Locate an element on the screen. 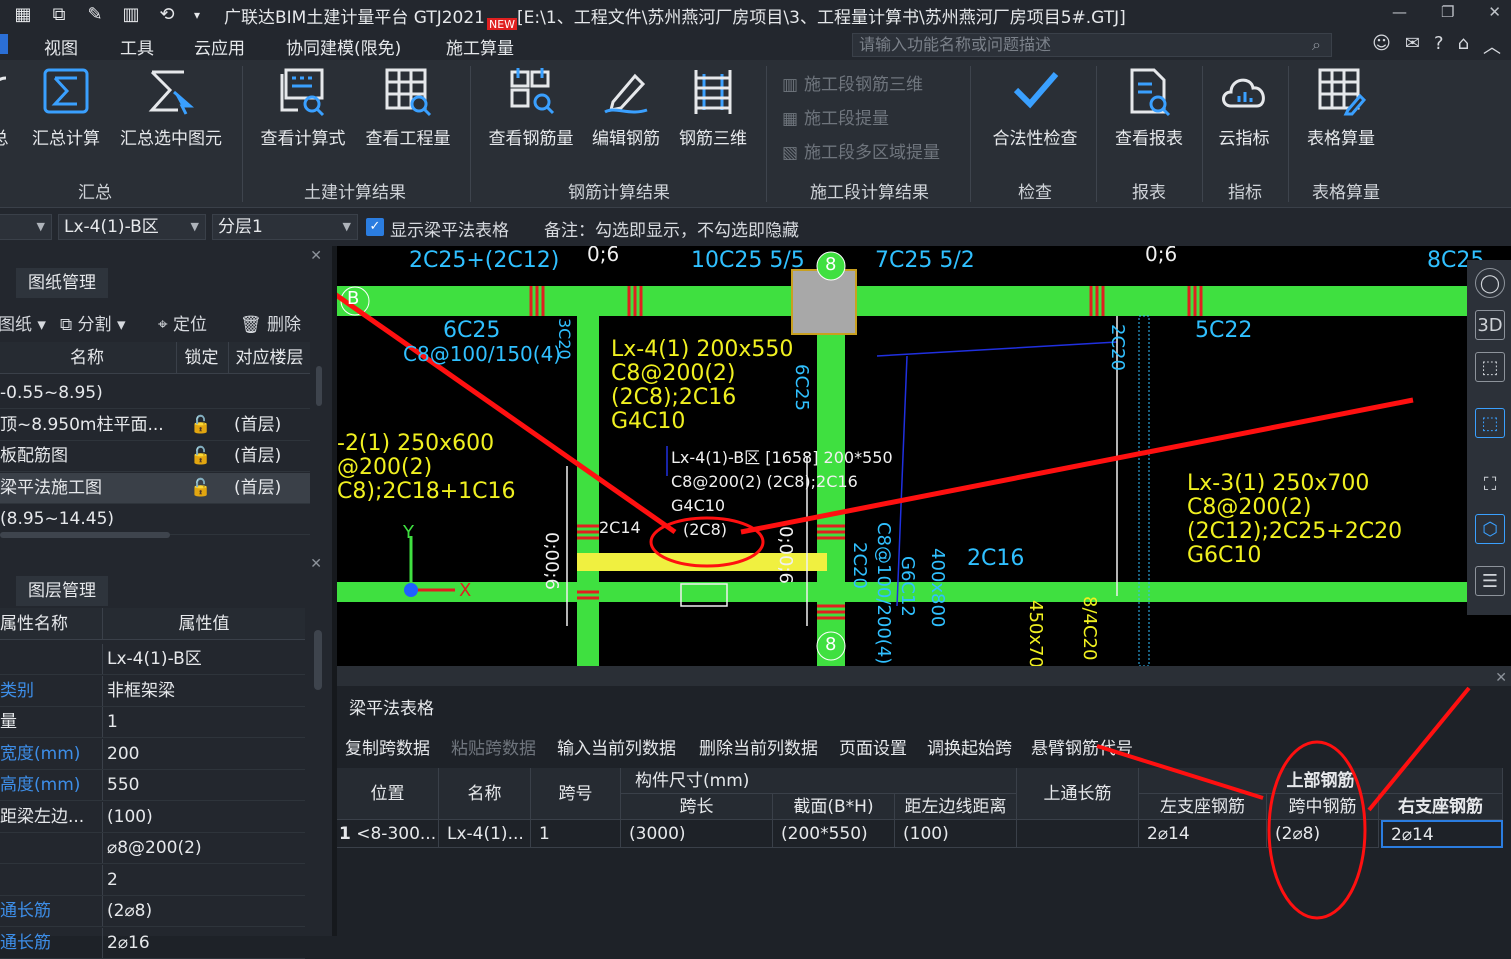  section-multi-area-button: ▧ 施工段多区域提量 is located at coordinates (861, 150).